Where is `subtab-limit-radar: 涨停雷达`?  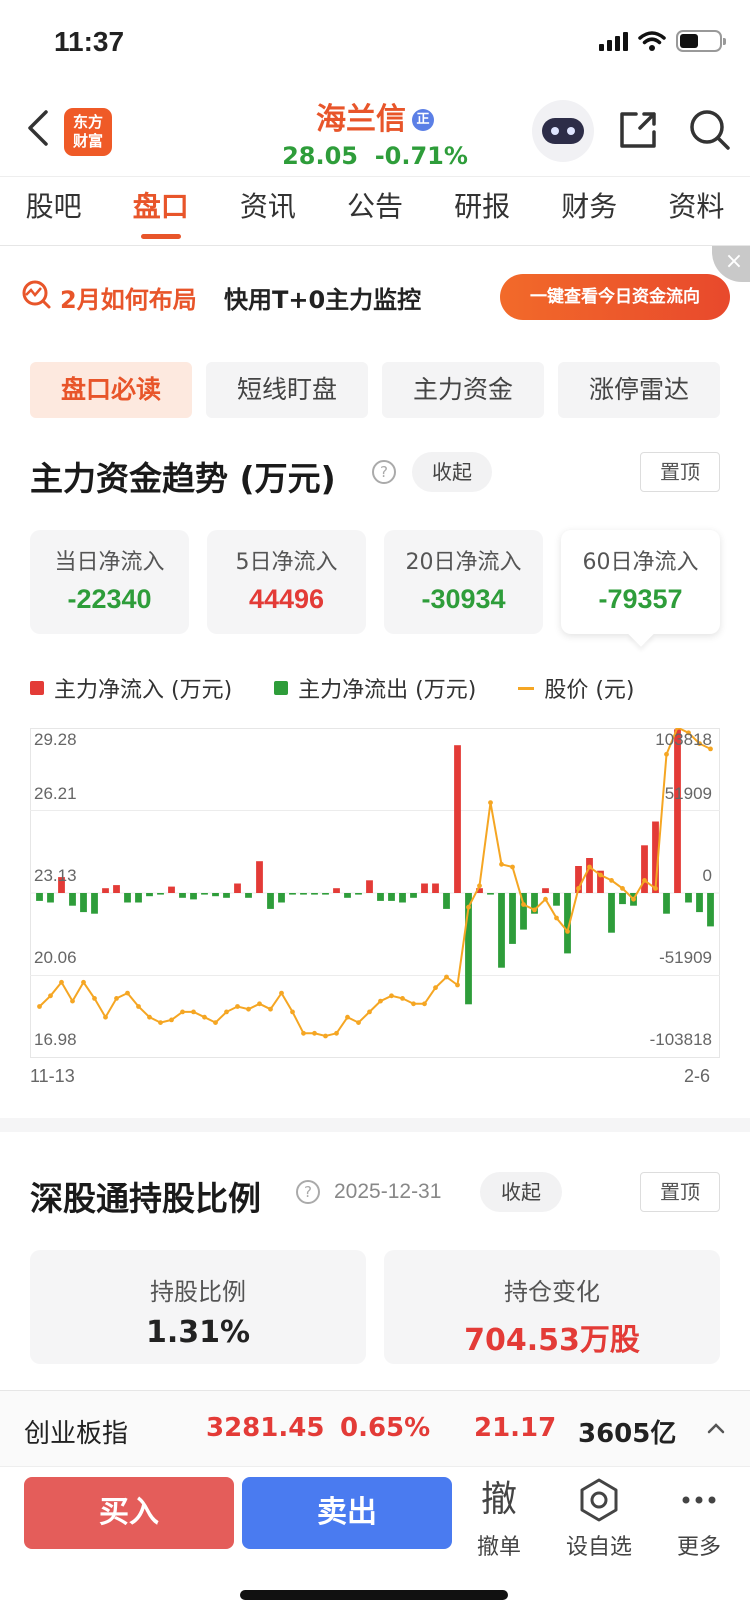 subtab-limit-radar: 涨停雷达 is located at coordinates (639, 390).